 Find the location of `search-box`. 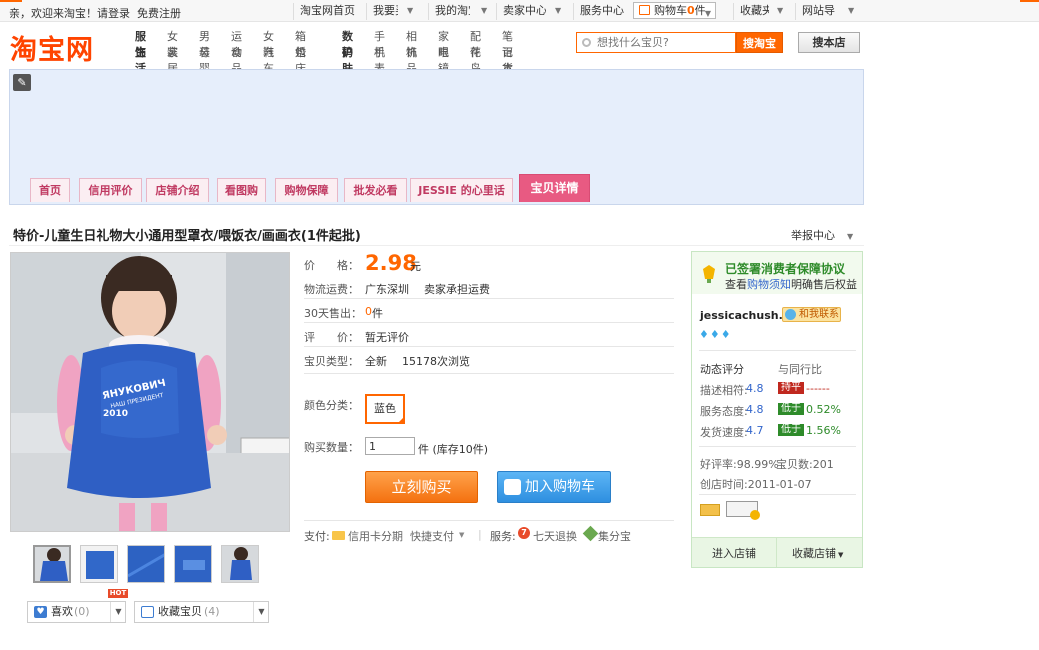

search-box is located at coordinates (656, 42).